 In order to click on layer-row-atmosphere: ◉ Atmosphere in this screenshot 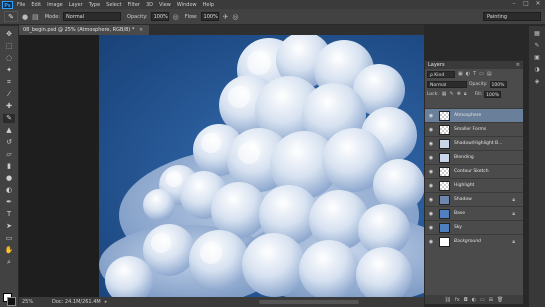, I will do `click(474, 115)`.